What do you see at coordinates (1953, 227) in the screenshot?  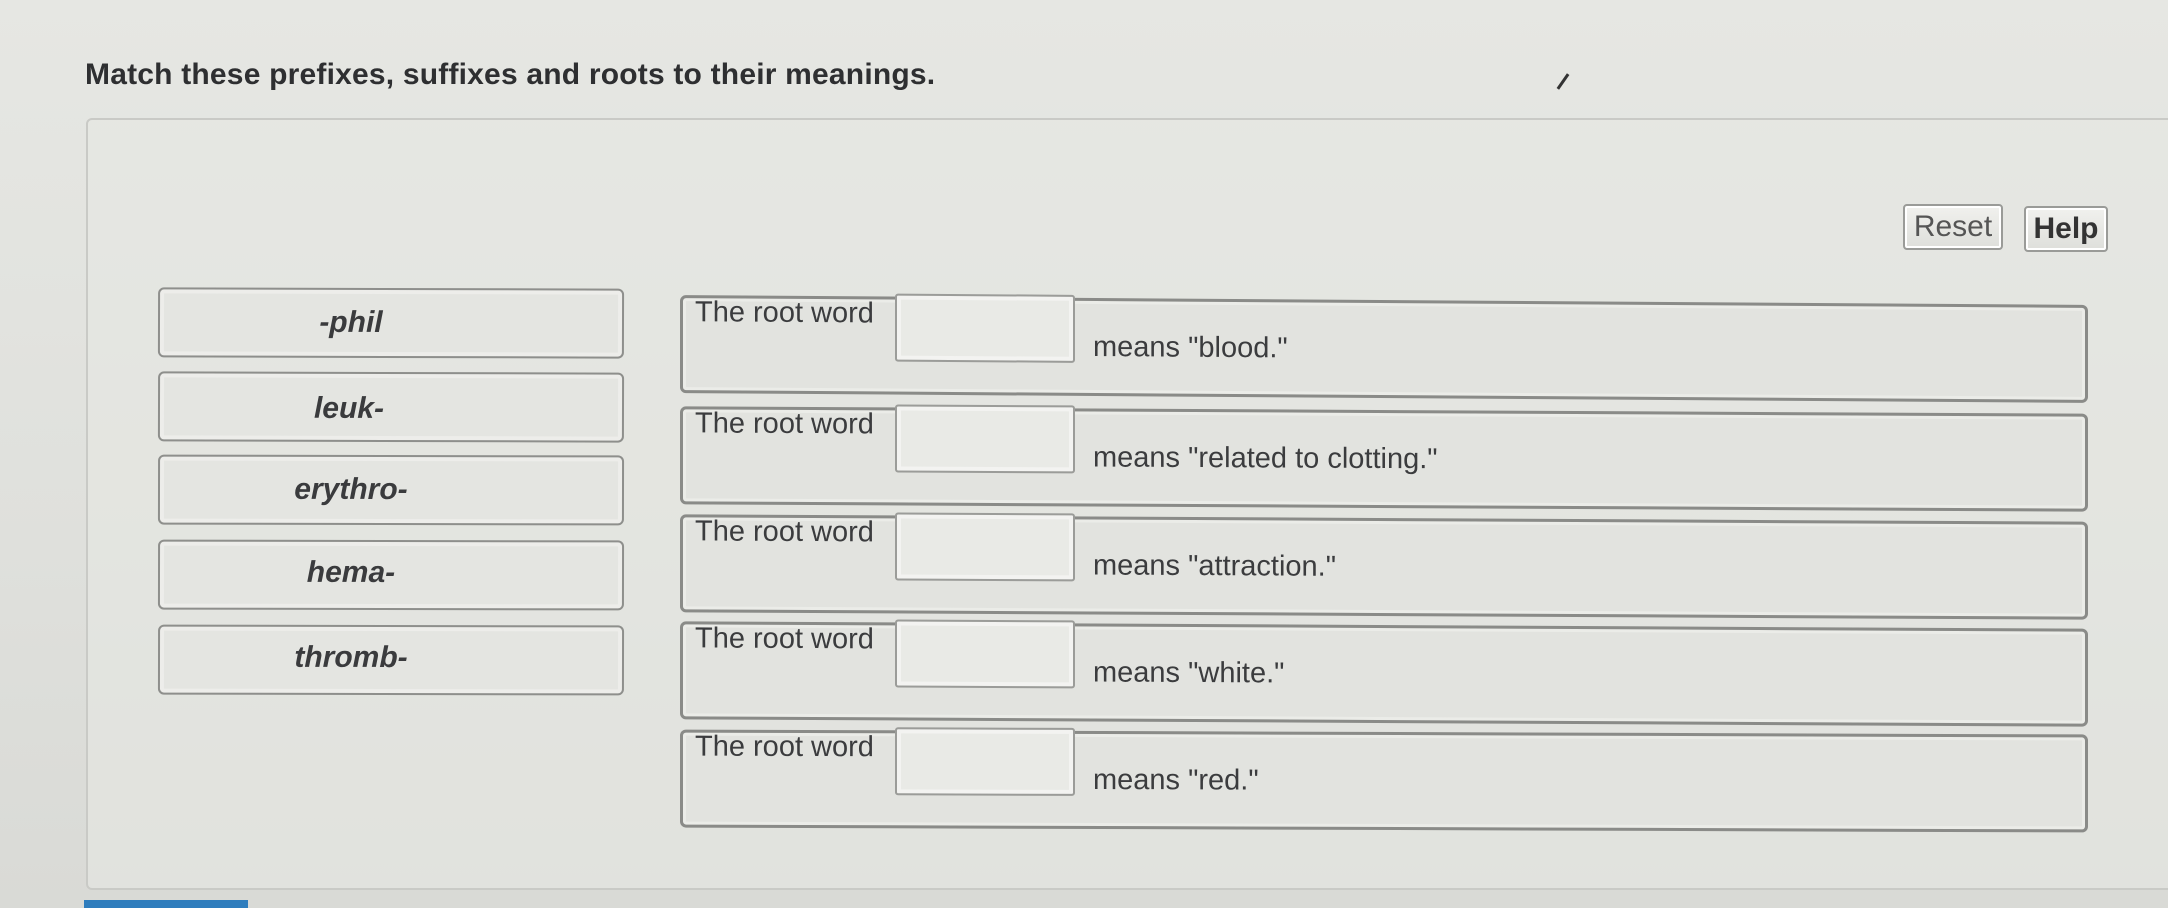 I see `reset-button: Reset` at bounding box center [1953, 227].